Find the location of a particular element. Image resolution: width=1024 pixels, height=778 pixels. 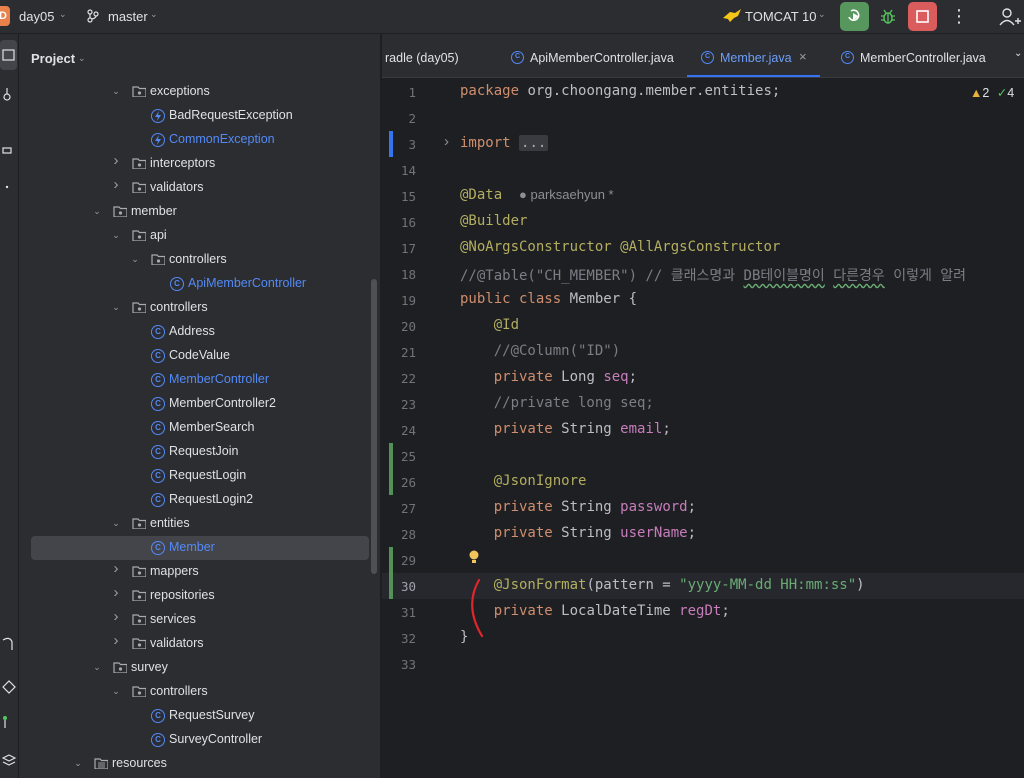

tree-item: C MemberController is located at coordinates (199, 380).